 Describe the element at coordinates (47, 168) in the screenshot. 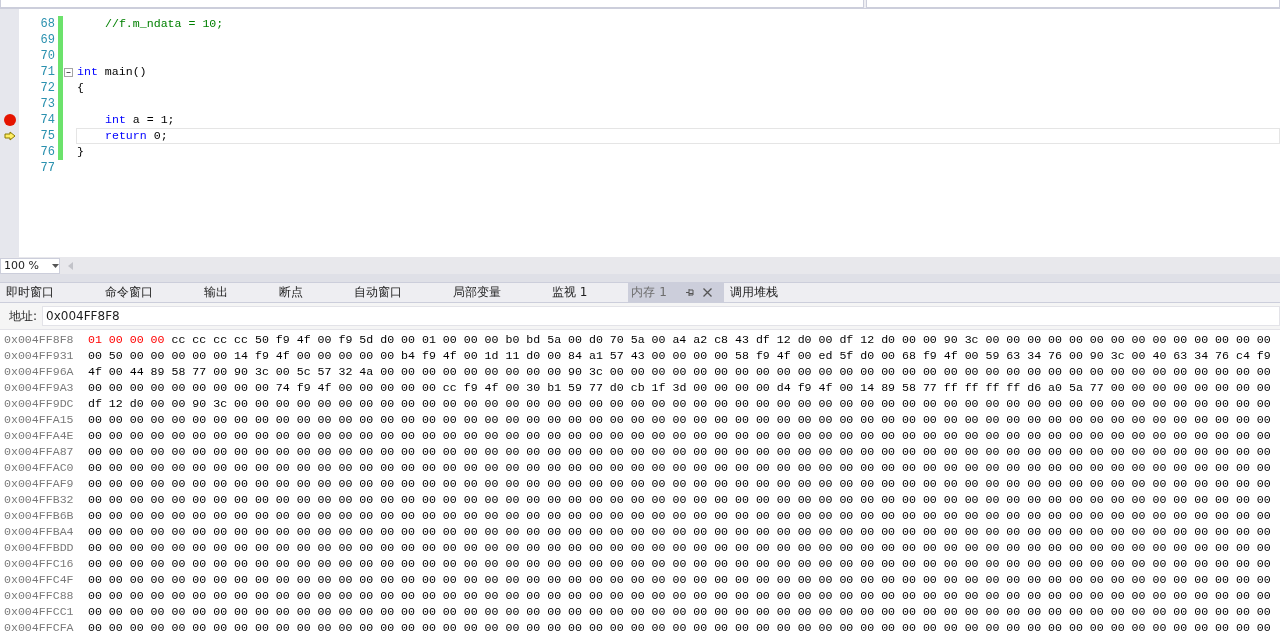

I see `line-number: 77` at that location.